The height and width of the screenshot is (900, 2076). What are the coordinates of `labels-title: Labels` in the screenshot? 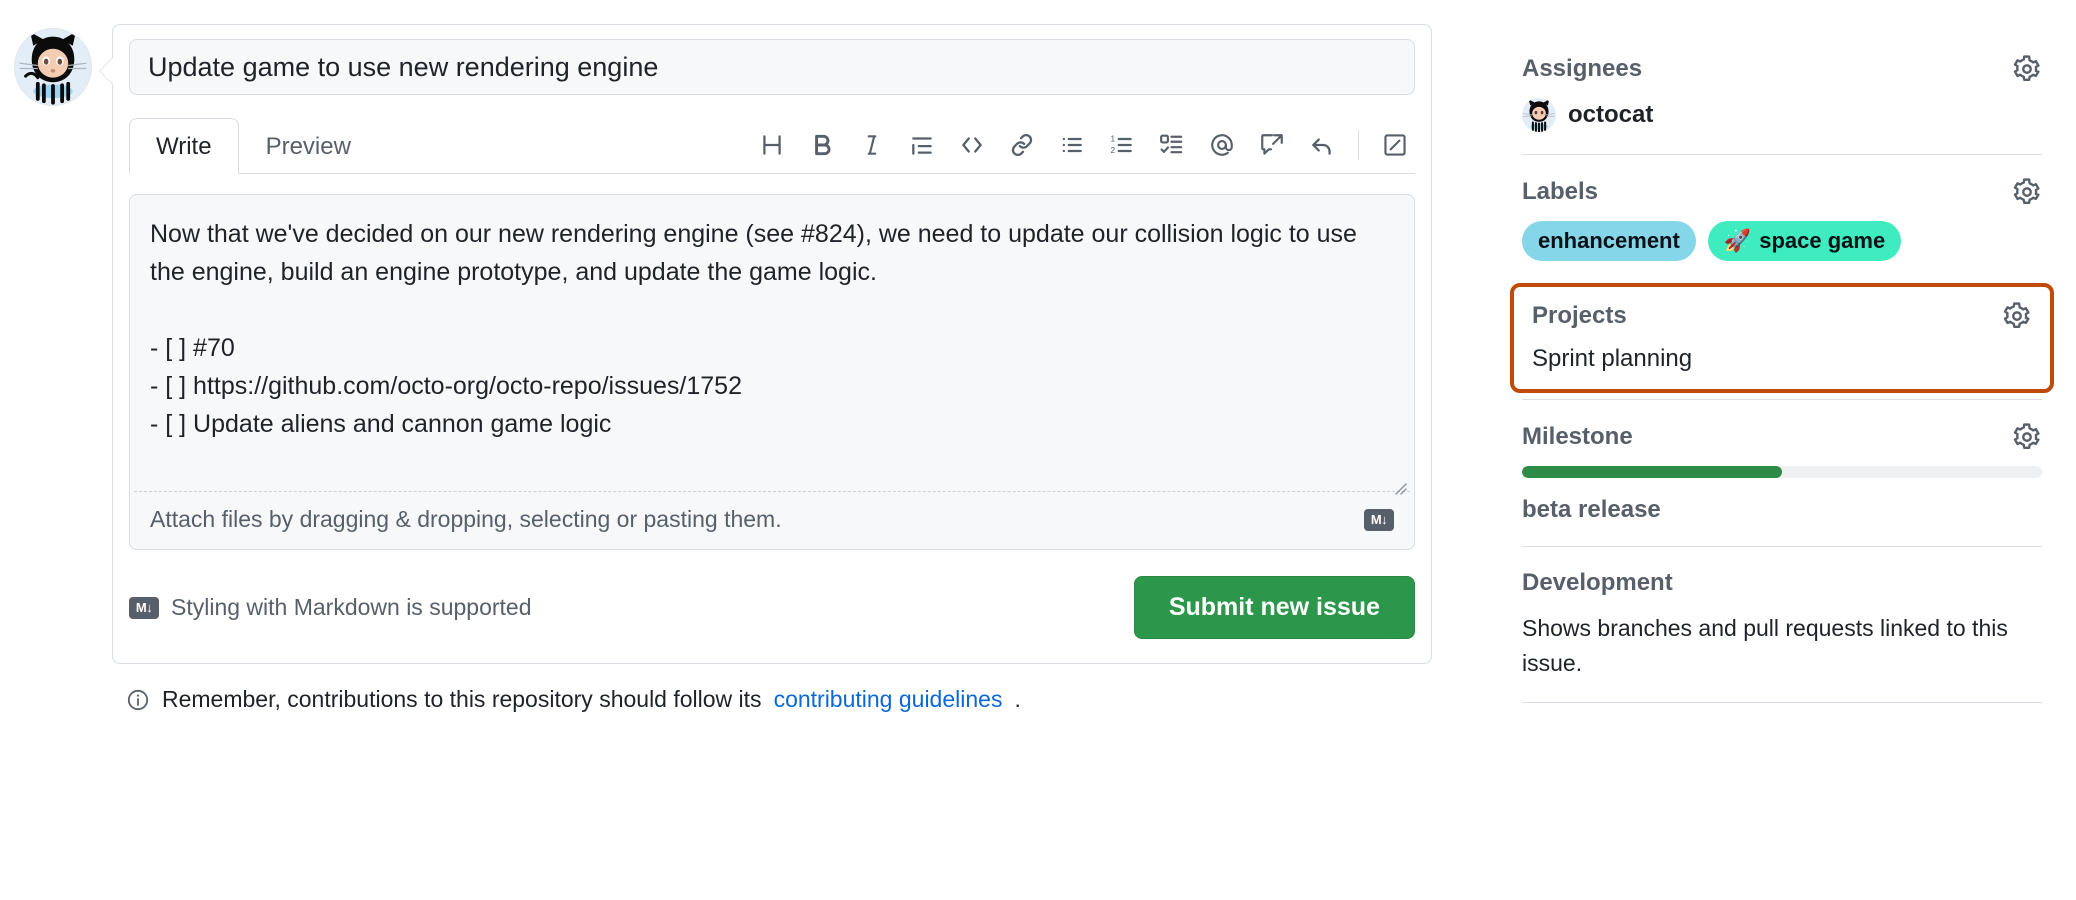 It's located at (1560, 191).